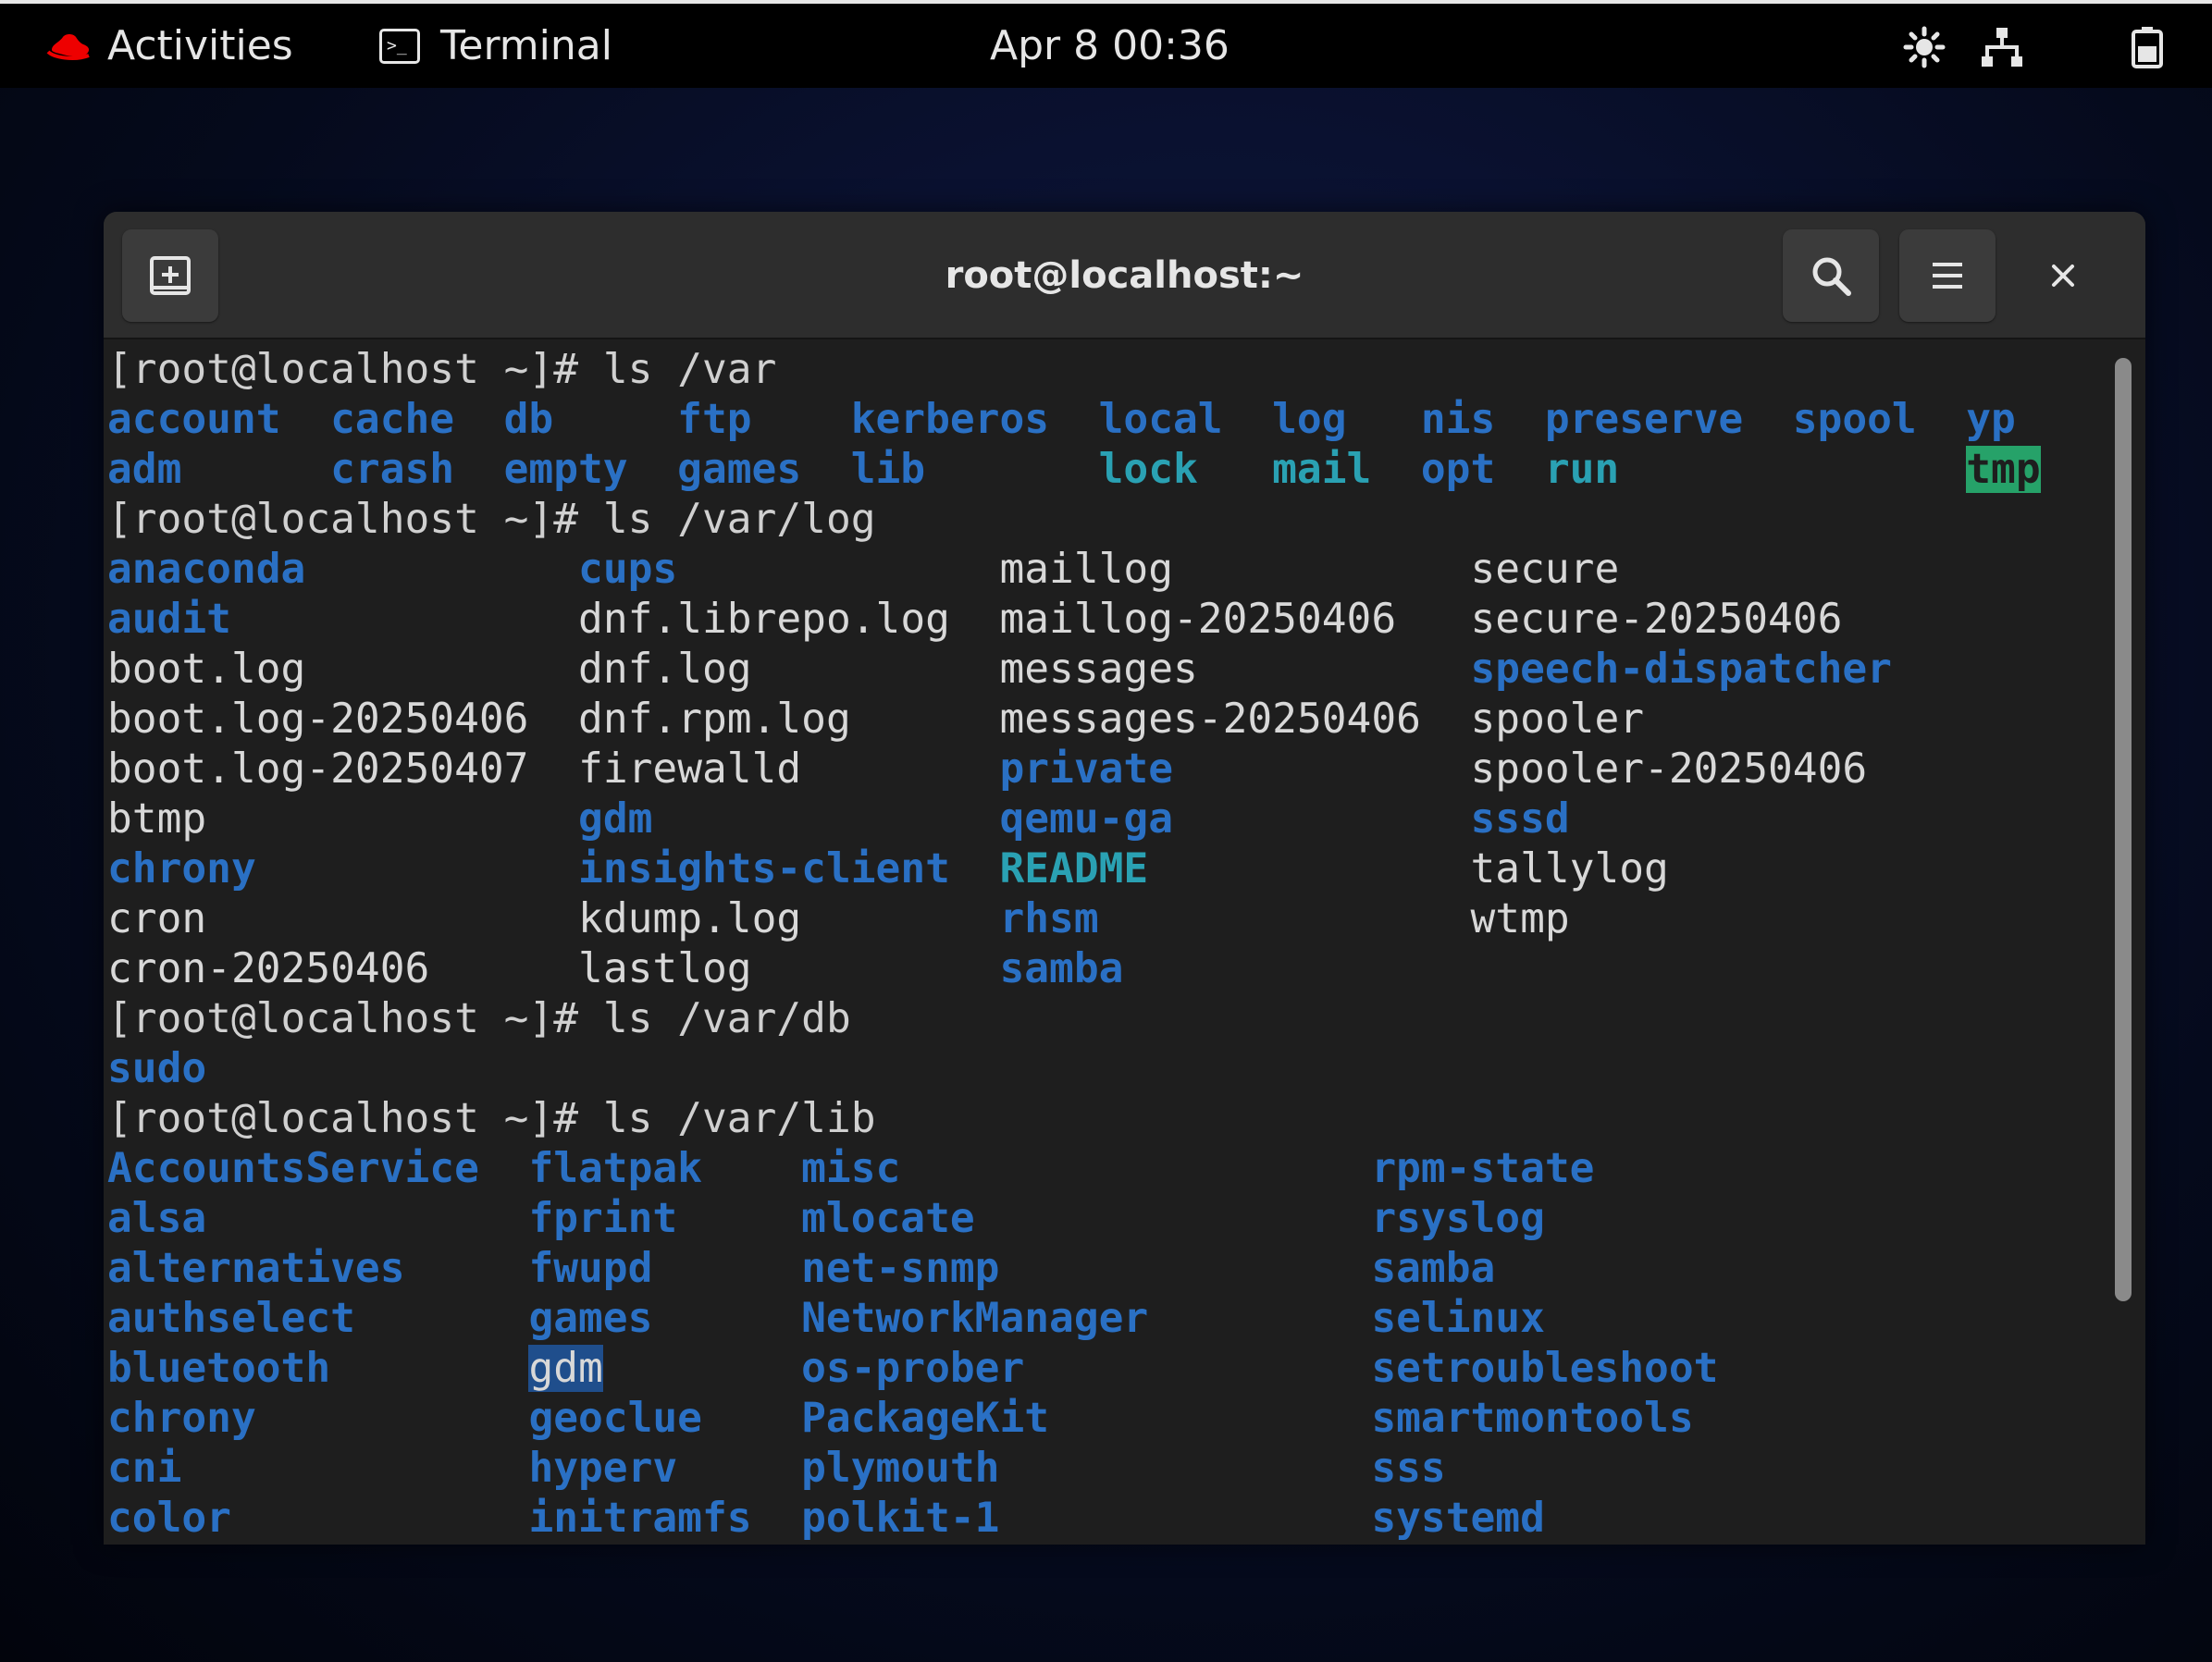 The image size is (2212, 1662). Describe the element at coordinates (526, 45) in the screenshot. I see `app-menu-label: Terminal` at that location.